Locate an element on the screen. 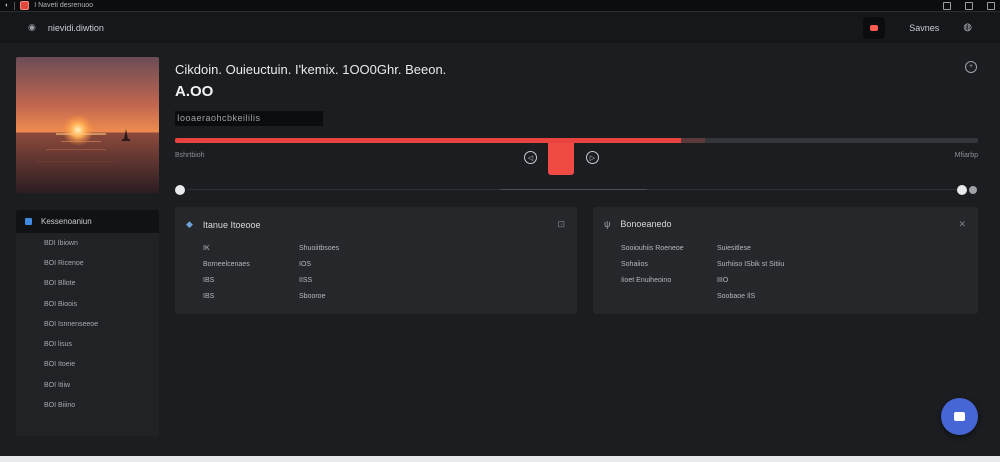 The image size is (1000, 462). row-value: Soobaoe IlS is located at coordinates (736, 296).